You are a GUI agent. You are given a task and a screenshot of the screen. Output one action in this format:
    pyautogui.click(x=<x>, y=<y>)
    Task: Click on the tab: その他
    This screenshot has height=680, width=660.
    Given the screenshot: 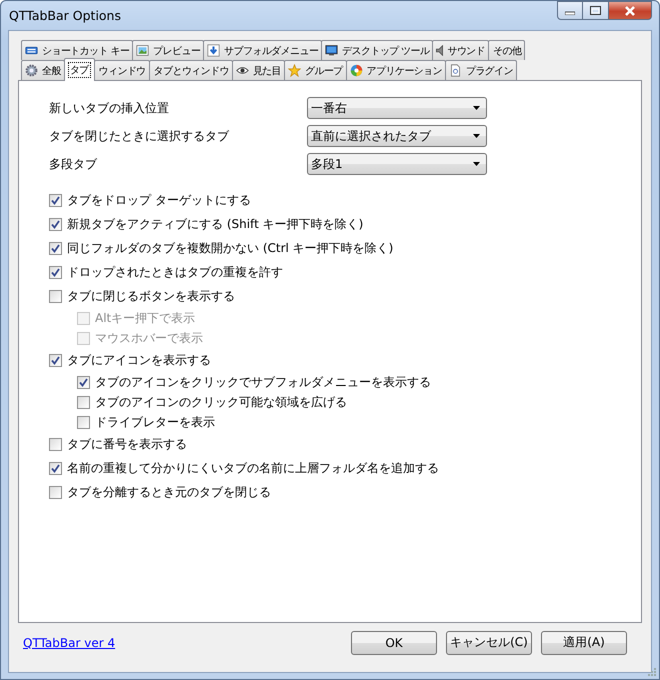 What is the action you would take?
    pyautogui.click(x=507, y=50)
    